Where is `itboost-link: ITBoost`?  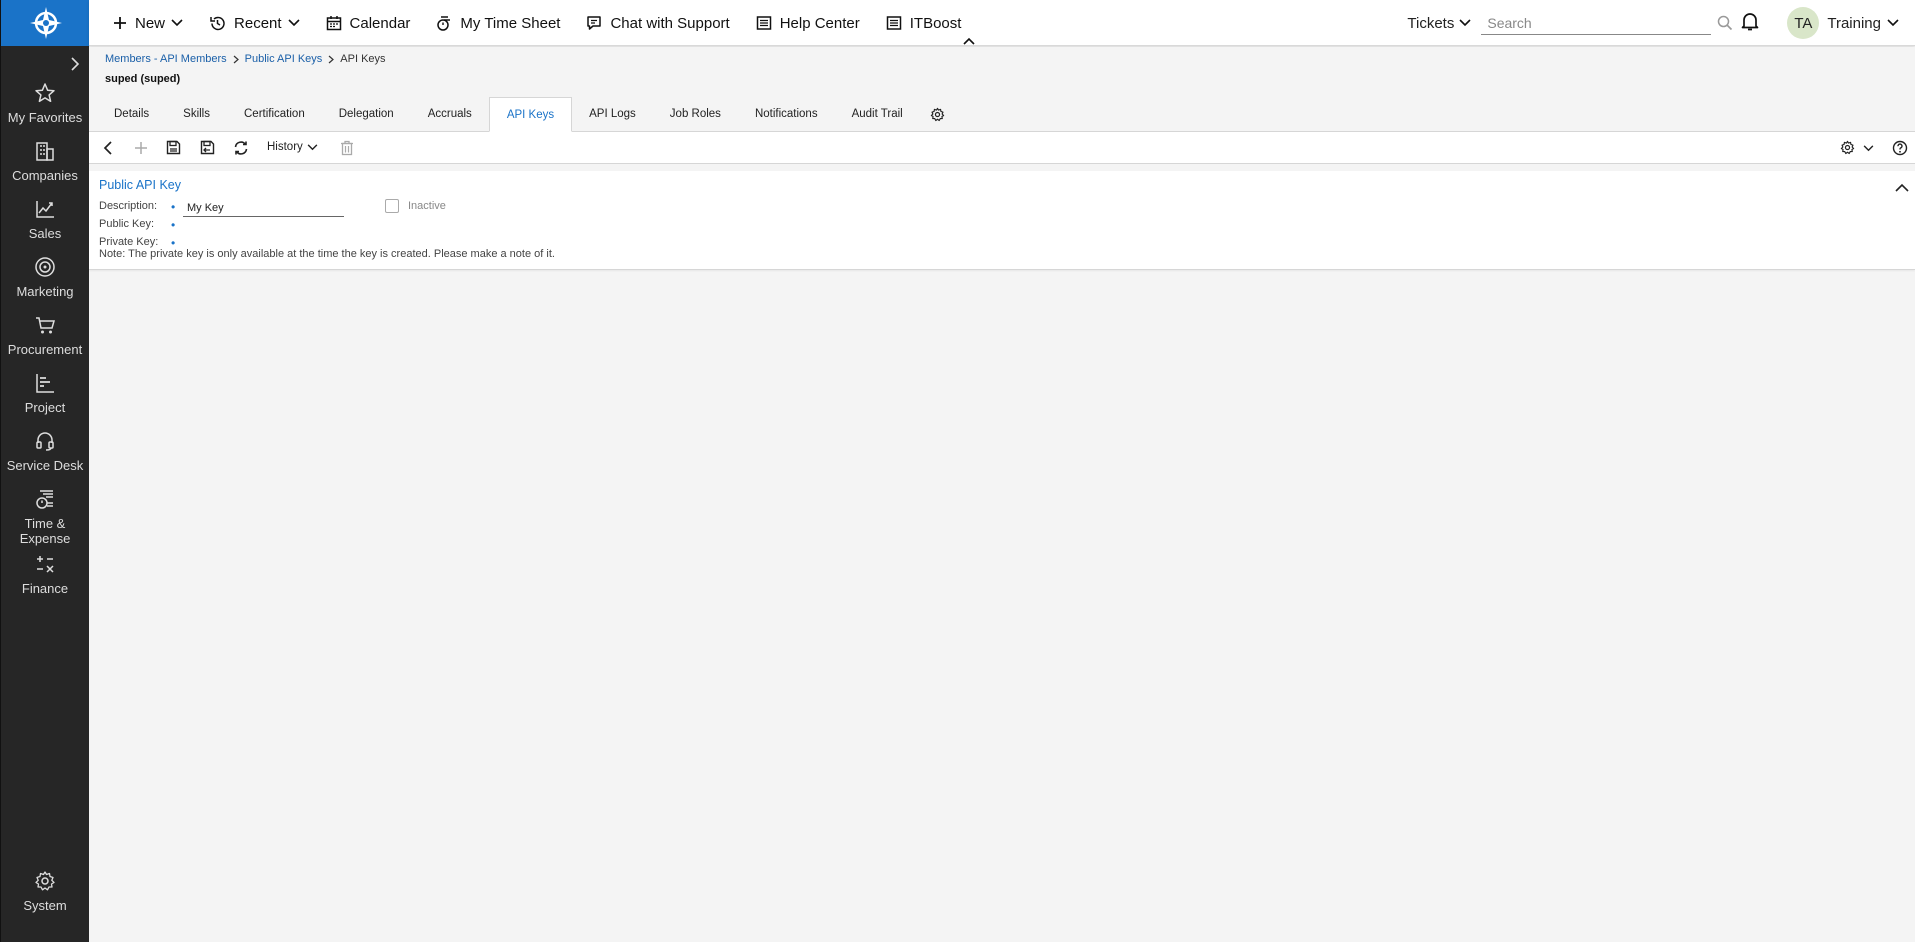 itboost-link: ITBoost is located at coordinates (923, 23).